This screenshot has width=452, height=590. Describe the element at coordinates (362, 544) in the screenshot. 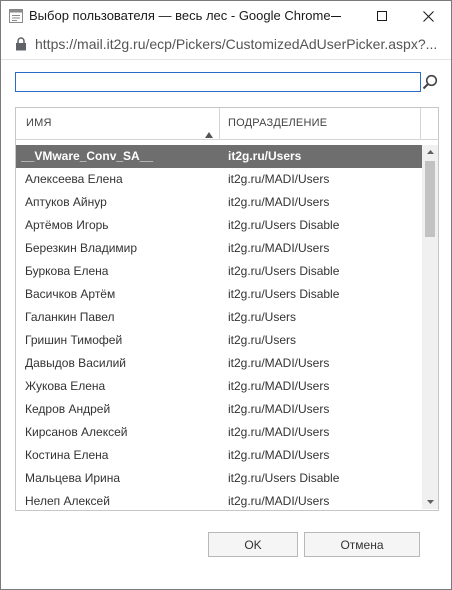

I see `cancel-button: Отмена` at that location.